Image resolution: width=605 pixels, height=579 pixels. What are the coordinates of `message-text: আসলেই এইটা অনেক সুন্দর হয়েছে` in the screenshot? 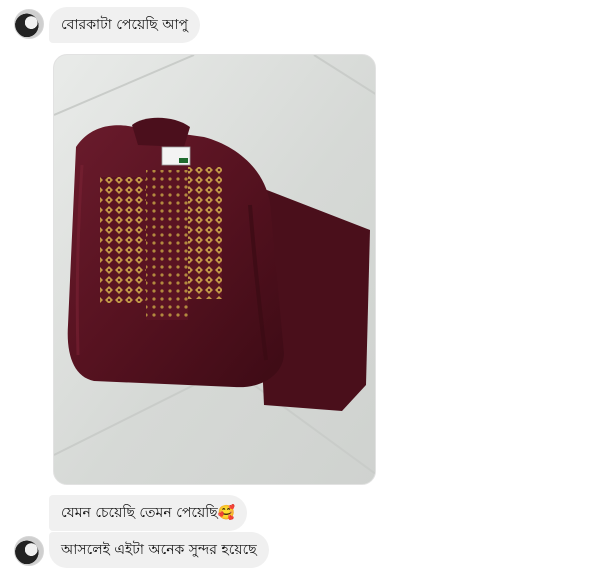 It's located at (159, 550).